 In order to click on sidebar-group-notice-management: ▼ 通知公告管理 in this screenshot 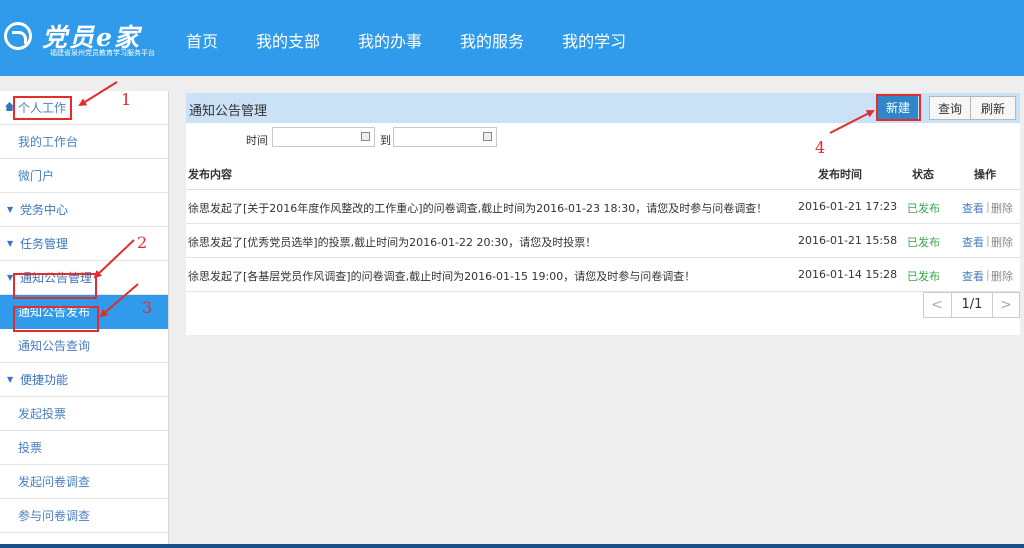, I will do `click(84, 278)`.